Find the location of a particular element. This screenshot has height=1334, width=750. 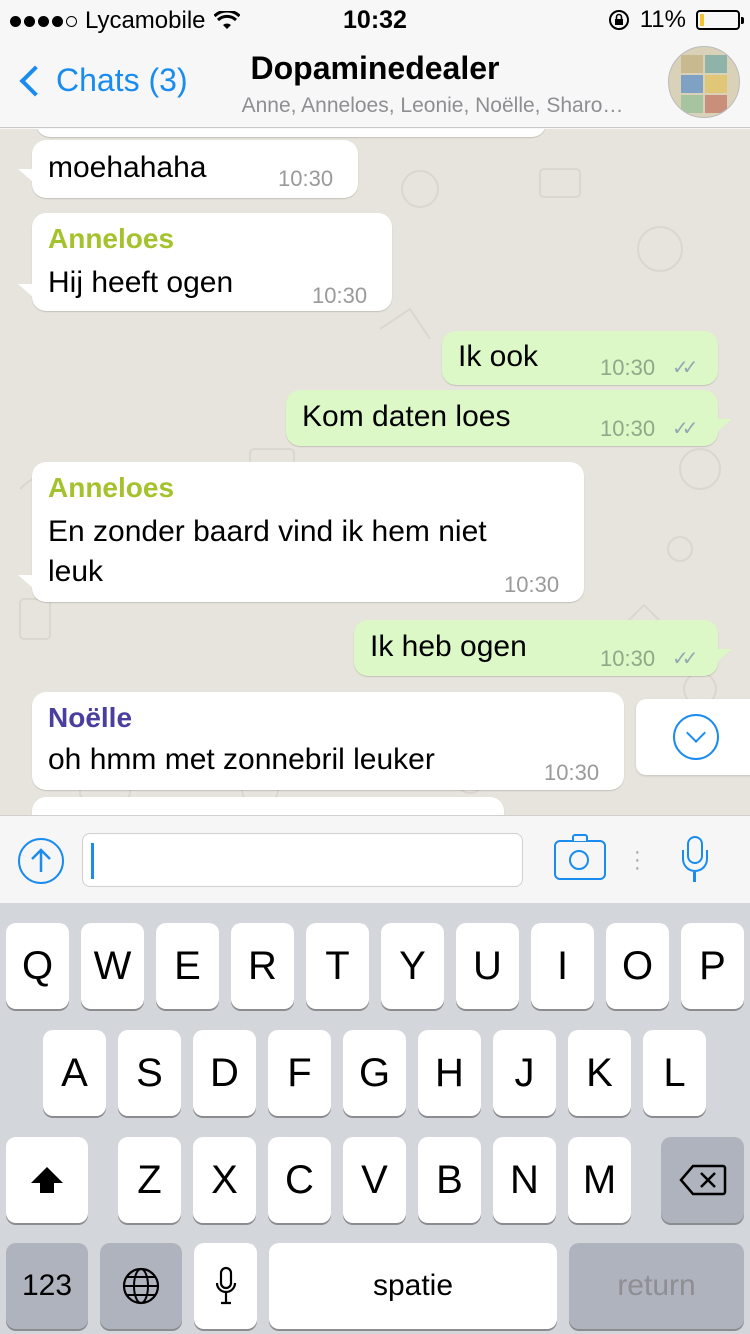

camera-icon is located at coordinates (580, 837).